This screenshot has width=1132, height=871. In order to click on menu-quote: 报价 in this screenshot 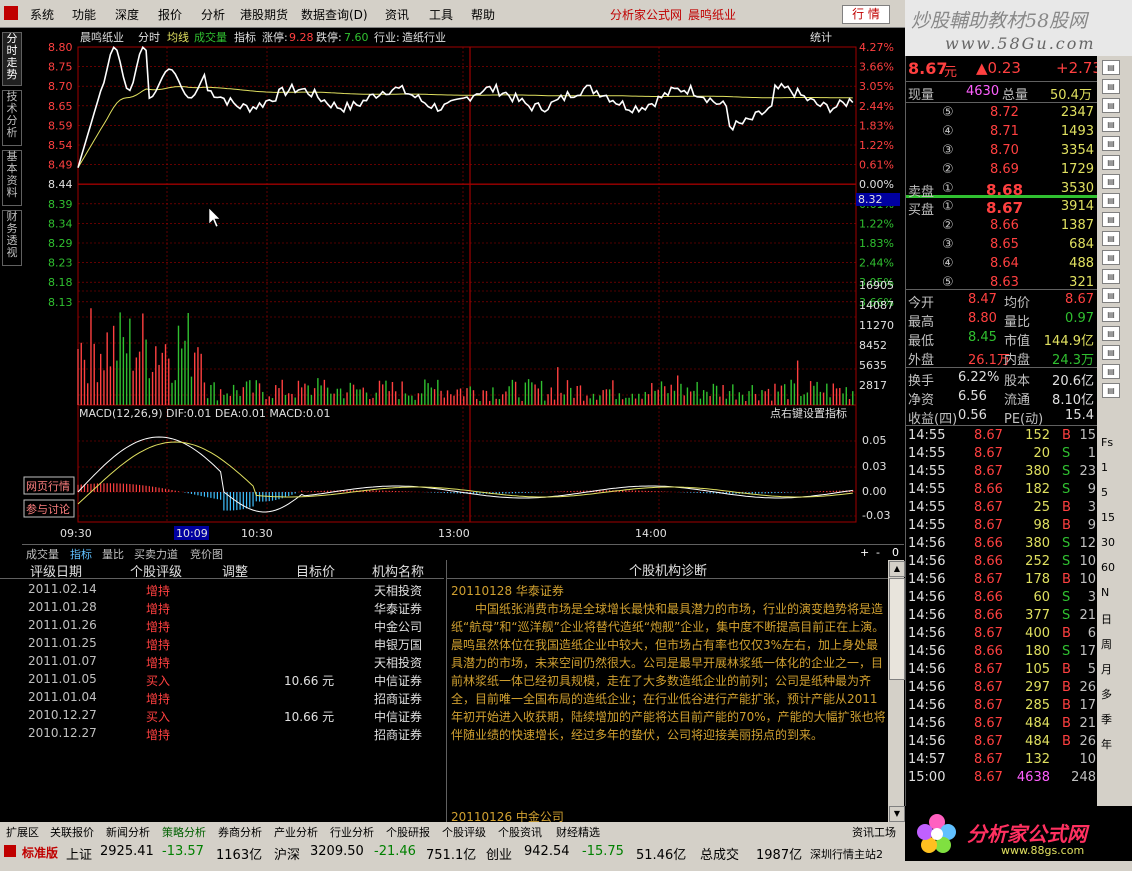, I will do `click(170, 14)`.